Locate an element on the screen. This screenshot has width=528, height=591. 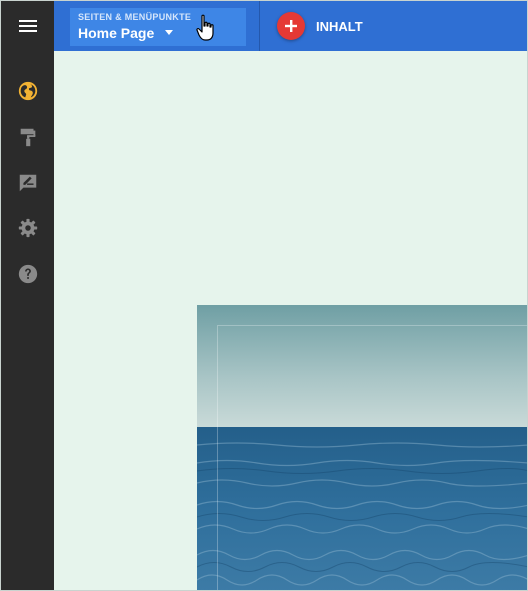
feedback-edit-icon is located at coordinates (28, 183).